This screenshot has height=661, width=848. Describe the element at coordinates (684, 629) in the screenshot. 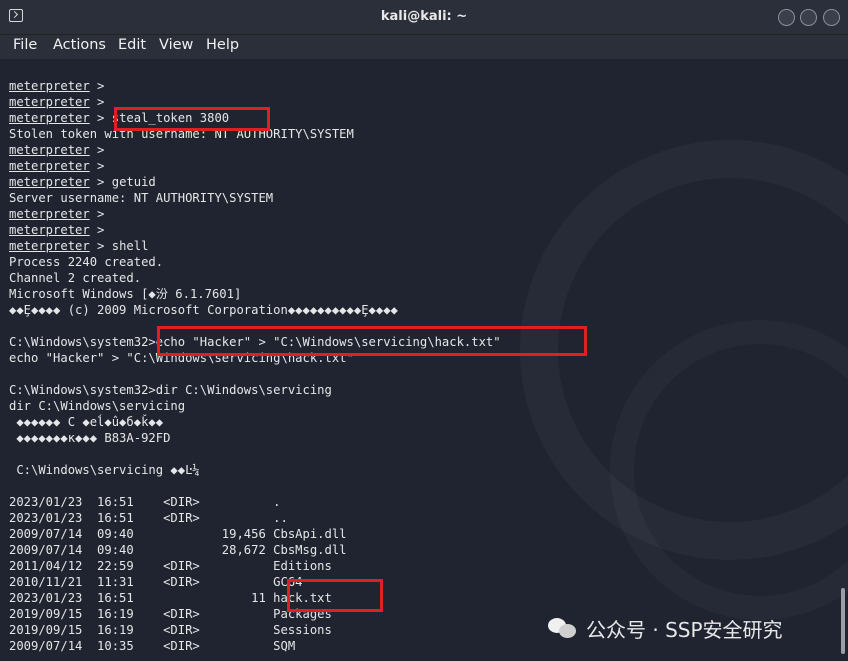

I see `watermark-text: 公众号 · SSP安全研究` at that location.